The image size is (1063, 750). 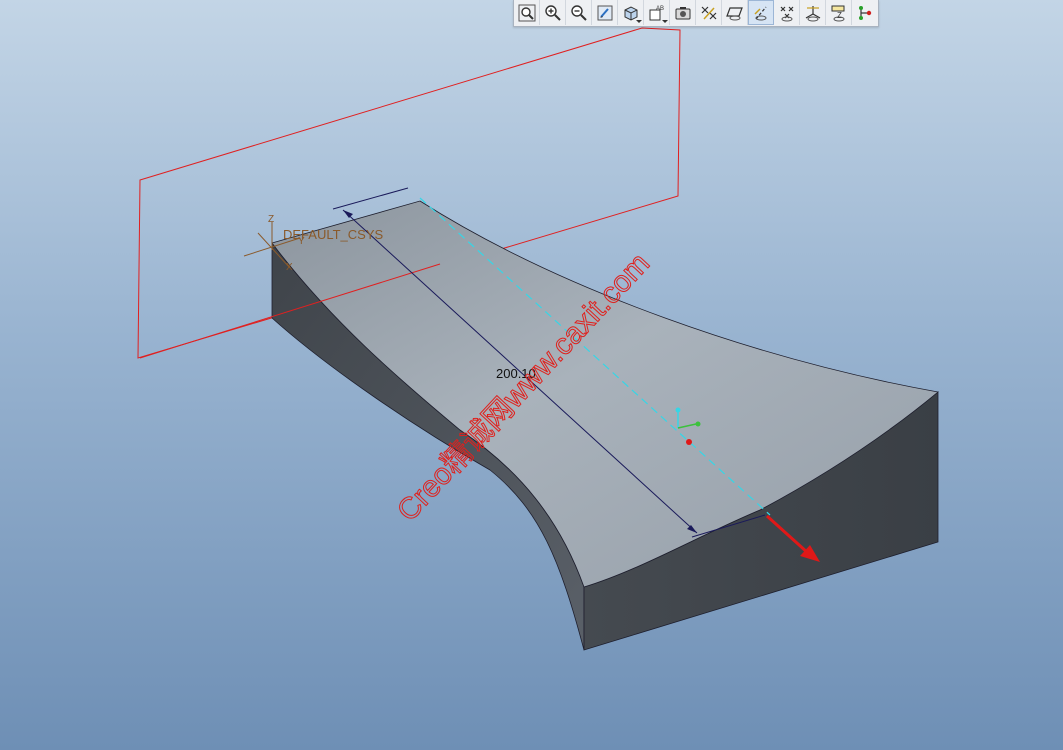 I want to click on view-manager-icon, so click(x=682, y=12).